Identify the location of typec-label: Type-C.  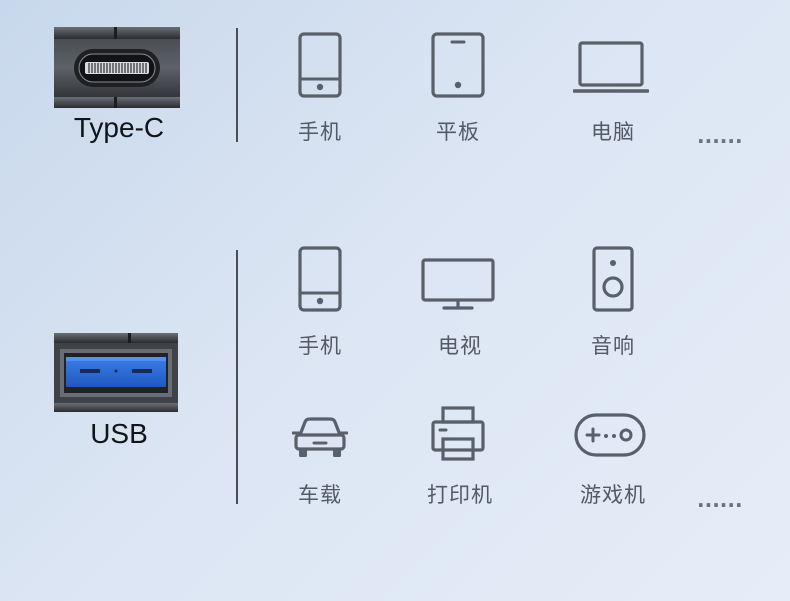
(119, 127).